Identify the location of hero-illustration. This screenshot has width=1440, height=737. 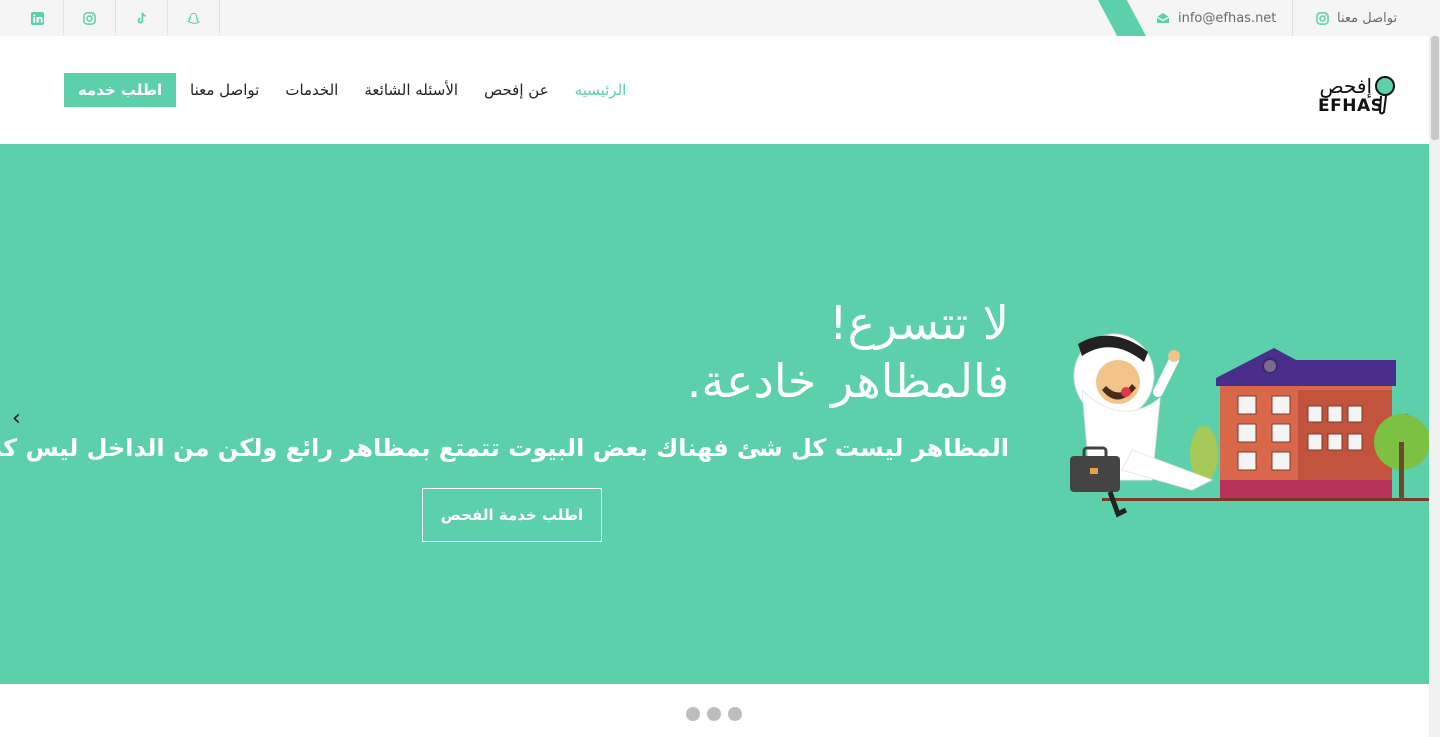
(1249, 425).